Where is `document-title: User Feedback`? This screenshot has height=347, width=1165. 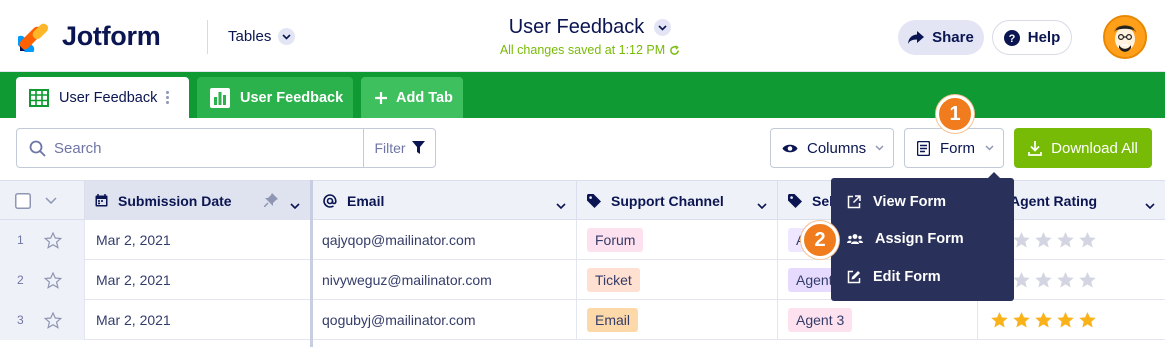
document-title: User Feedback is located at coordinates (590, 27).